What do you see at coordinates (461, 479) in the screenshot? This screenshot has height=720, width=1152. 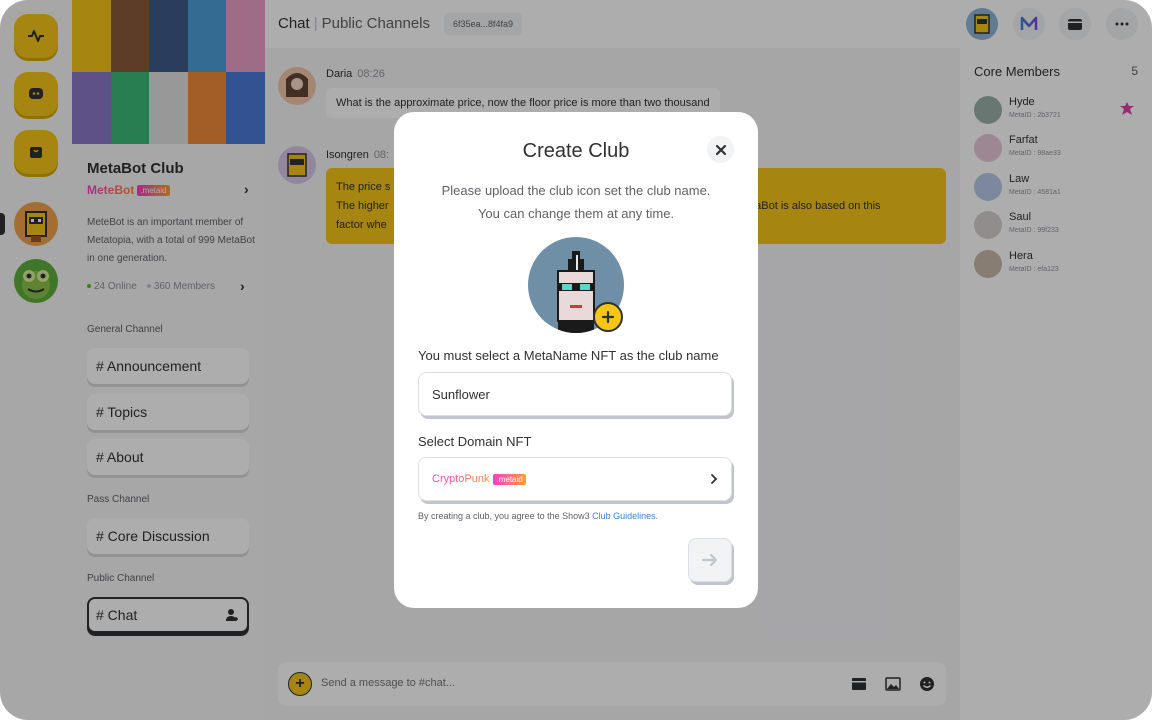 I see `domain-nft-value: CryptoPunk` at bounding box center [461, 479].